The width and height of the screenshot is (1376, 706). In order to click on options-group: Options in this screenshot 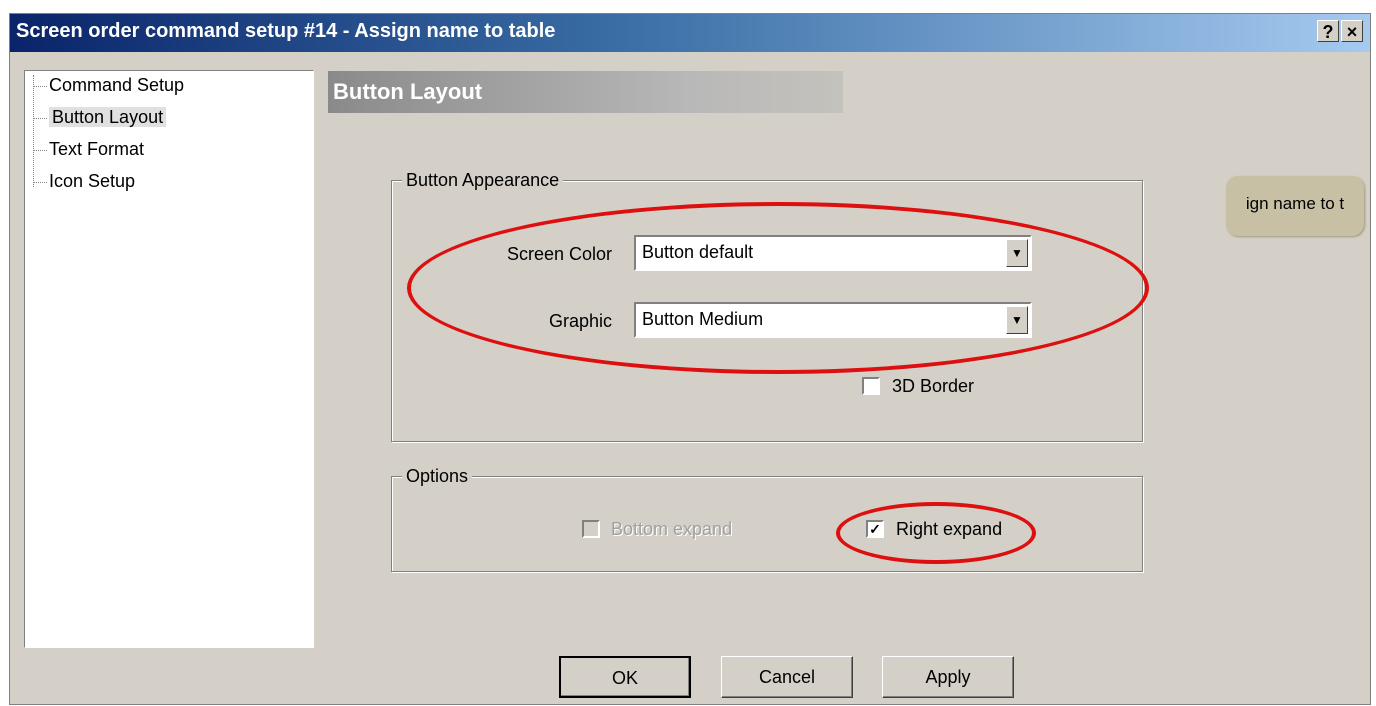, I will do `click(767, 518)`.